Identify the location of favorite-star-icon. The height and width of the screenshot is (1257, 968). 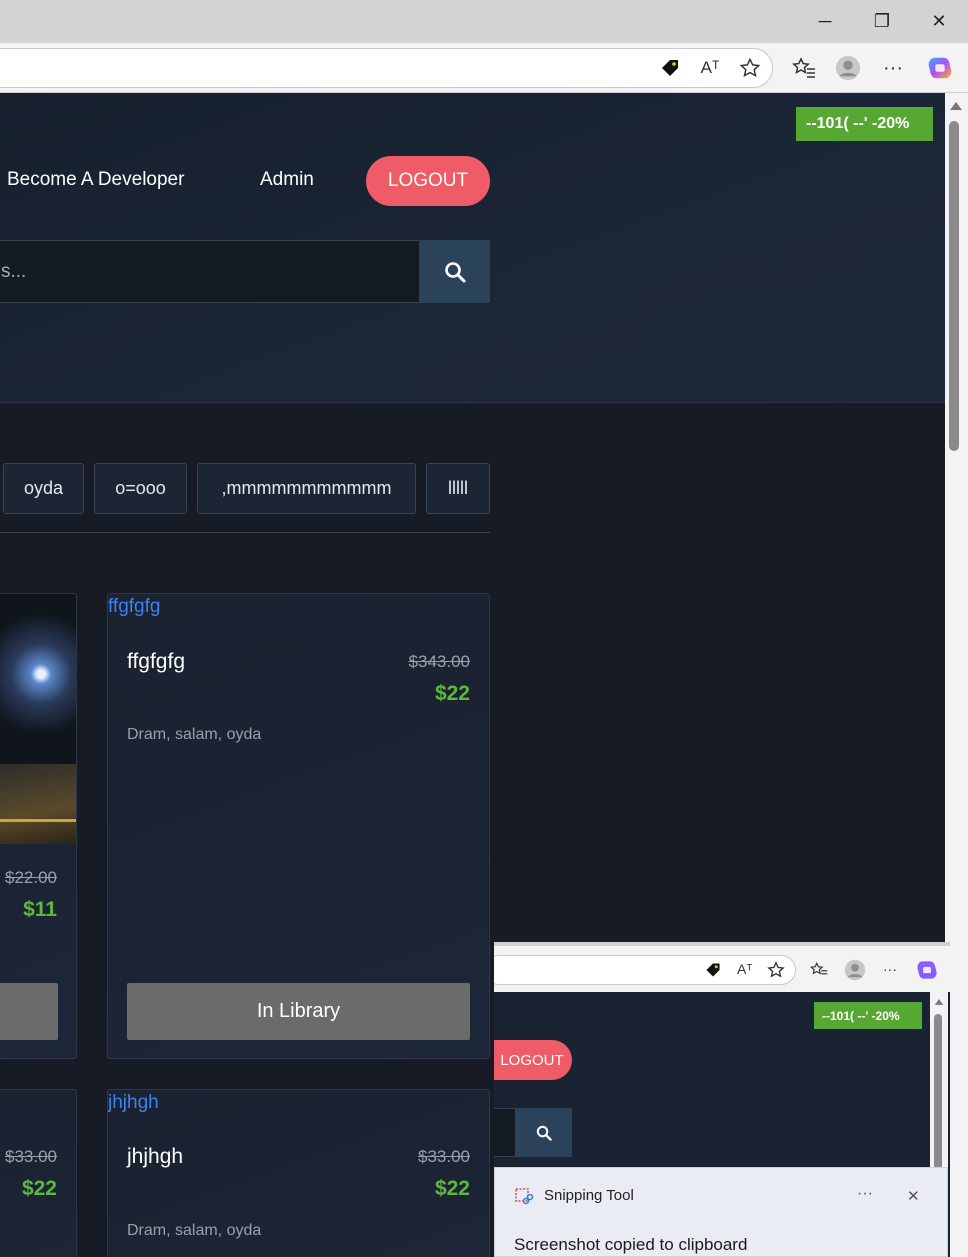
(750, 68).